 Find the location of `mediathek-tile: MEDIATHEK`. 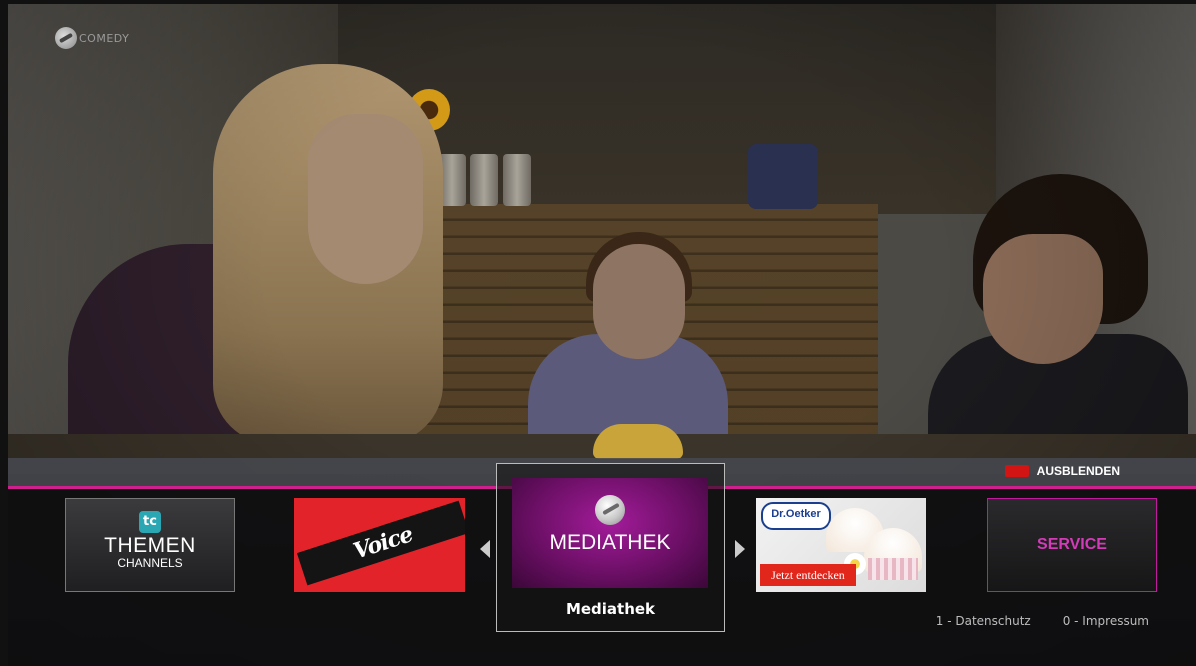

mediathek-tile: MEDIATHEK is located at coordinates (610, 533).